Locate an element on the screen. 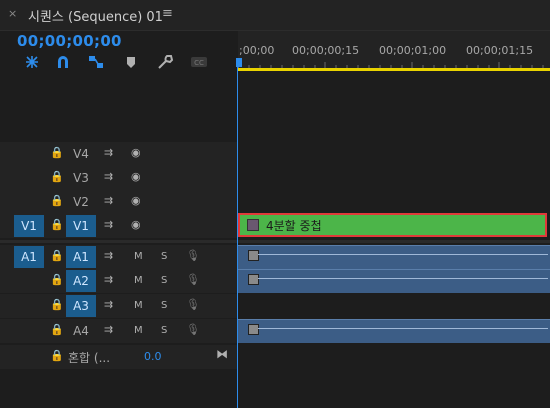  ruler-label: 00;00;01;15 is located at coordinates (500, 50).